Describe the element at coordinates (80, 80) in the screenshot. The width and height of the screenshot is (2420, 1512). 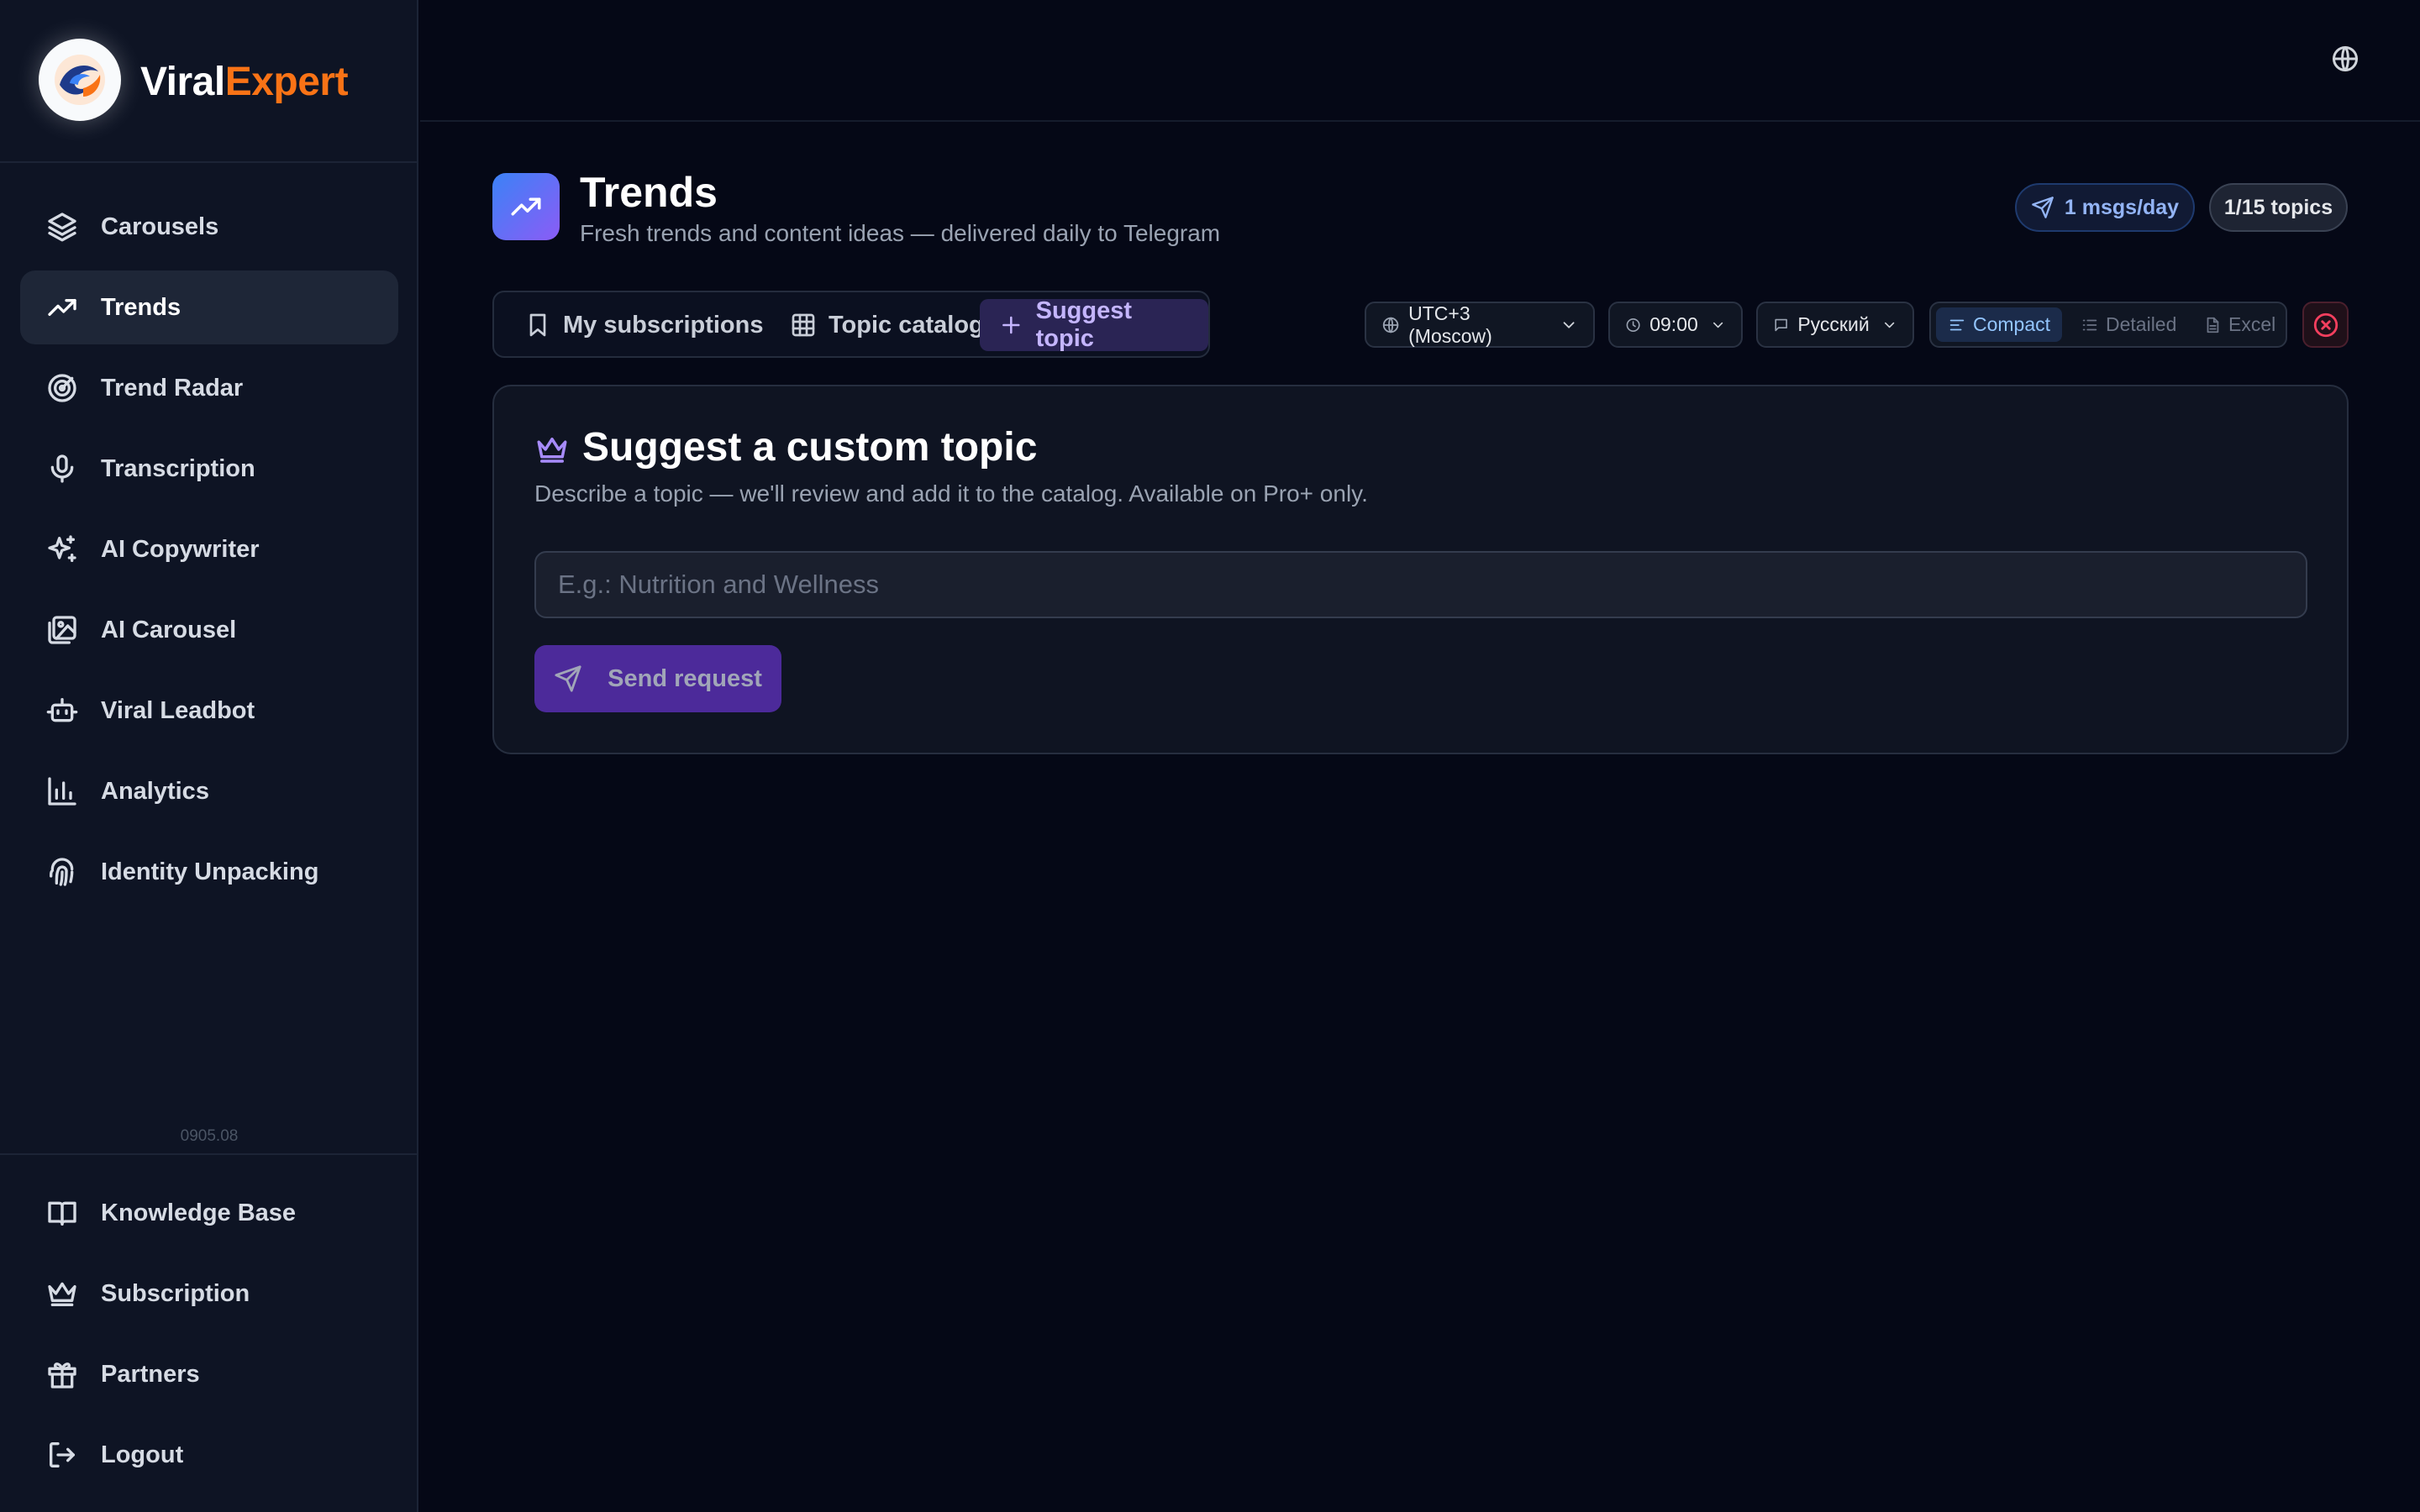
I see `brand-logo-icon` at that location.